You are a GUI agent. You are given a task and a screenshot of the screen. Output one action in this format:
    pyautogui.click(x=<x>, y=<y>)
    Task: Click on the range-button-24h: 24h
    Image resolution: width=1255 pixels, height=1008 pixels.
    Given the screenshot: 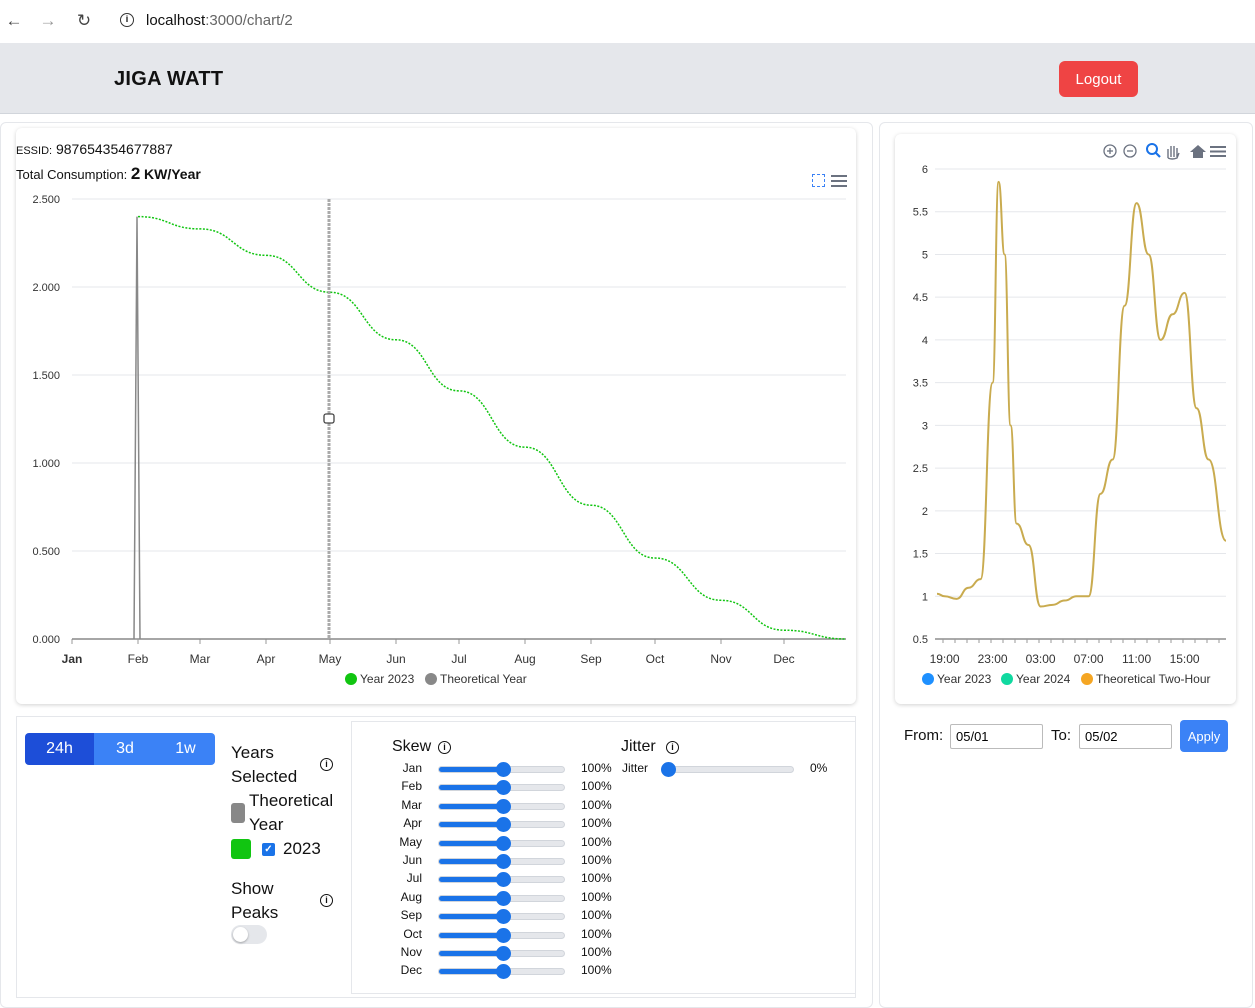 What is the action you would take?
    pyautogui.click(x=59, y=749)
    